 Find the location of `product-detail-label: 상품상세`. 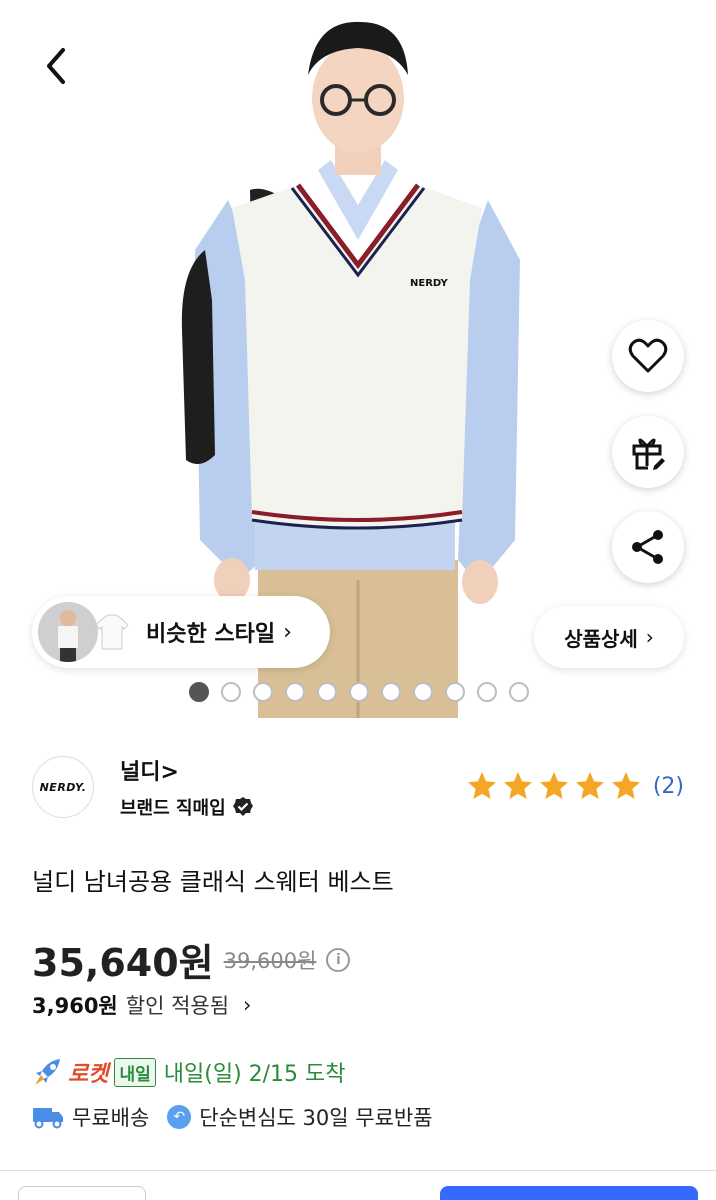

product-detail-label: 상품상세 is located at coordinates (601, 638).